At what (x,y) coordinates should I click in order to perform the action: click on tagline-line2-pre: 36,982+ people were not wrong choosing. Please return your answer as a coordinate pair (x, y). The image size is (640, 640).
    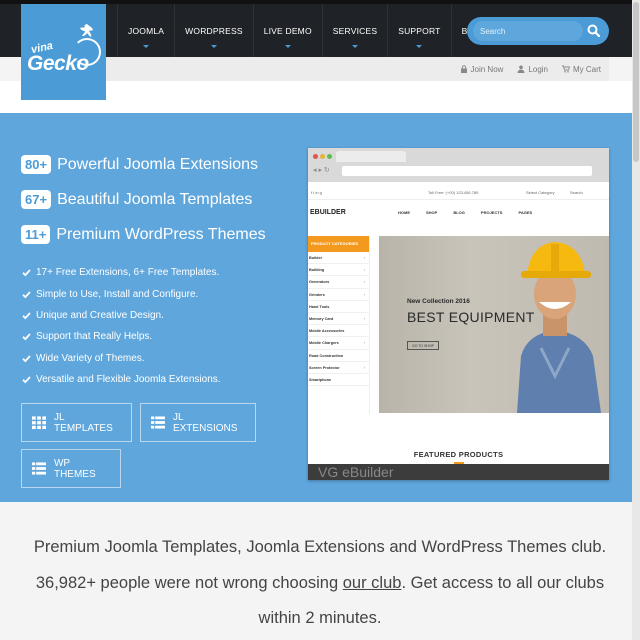
    Looking at the image, I should click on (189, 582).